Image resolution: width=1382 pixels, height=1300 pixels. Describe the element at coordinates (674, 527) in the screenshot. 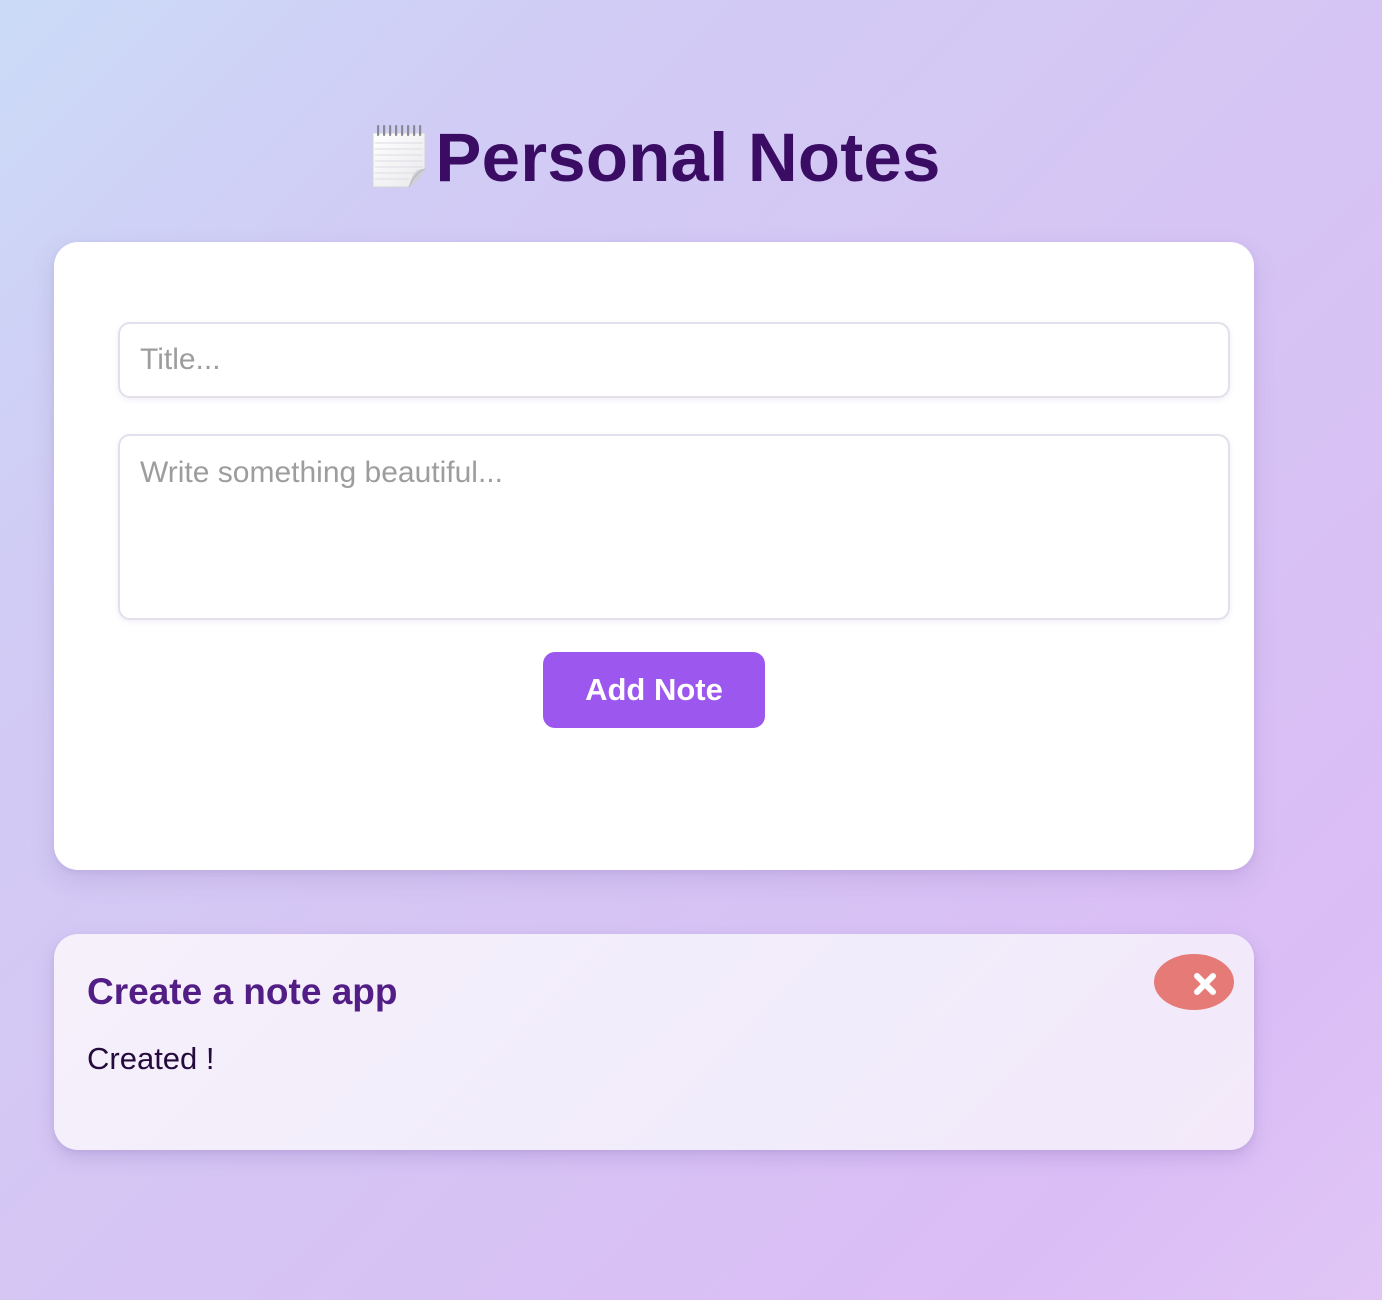

I see `note-content-textarea` at that location.